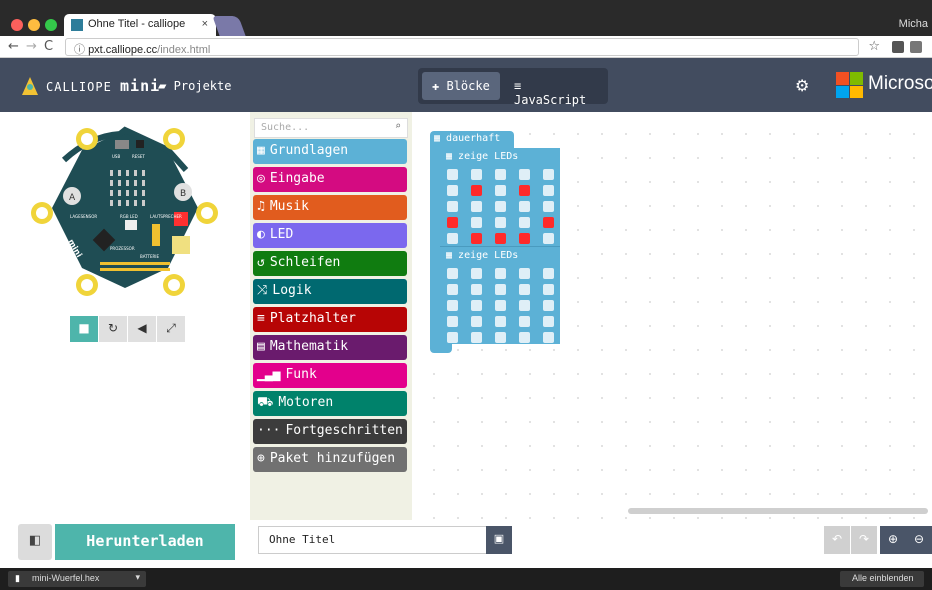  What do you see at coordinates (205, 24) in the screenshot?
I see `tab-close-icon: ×` at bounding box center [205, 24].